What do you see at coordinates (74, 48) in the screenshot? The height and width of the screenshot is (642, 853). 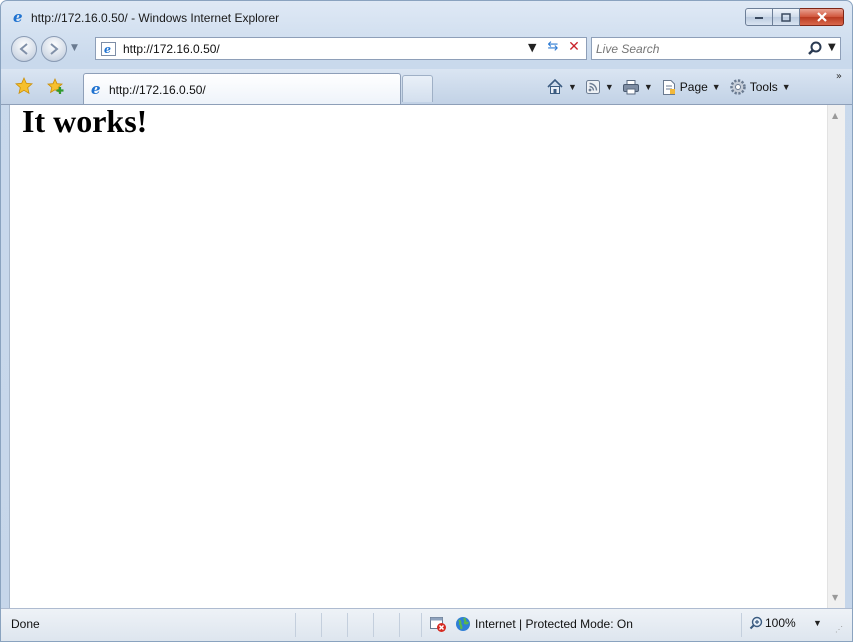 I see `recent-pages-chevron-icon: ▼` at bounding box center [74, 48].